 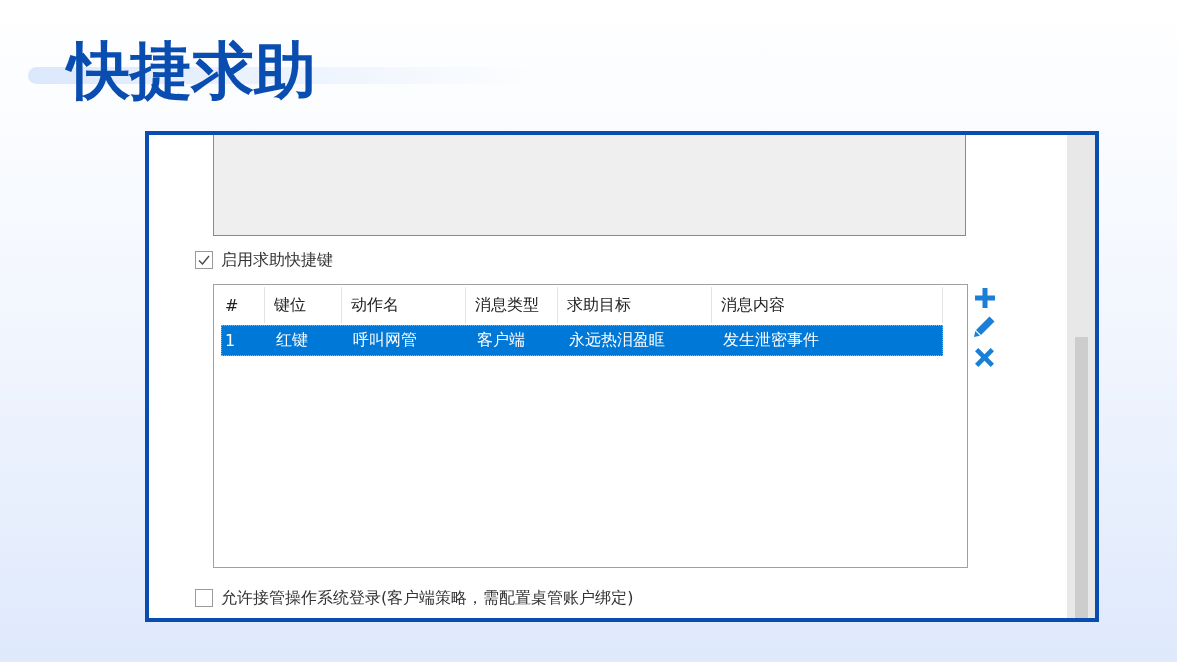 What do you see at coordinates (635, 305) in the screenshot?
I see `column-header: 求助目标` at bounding box center [635, 305].